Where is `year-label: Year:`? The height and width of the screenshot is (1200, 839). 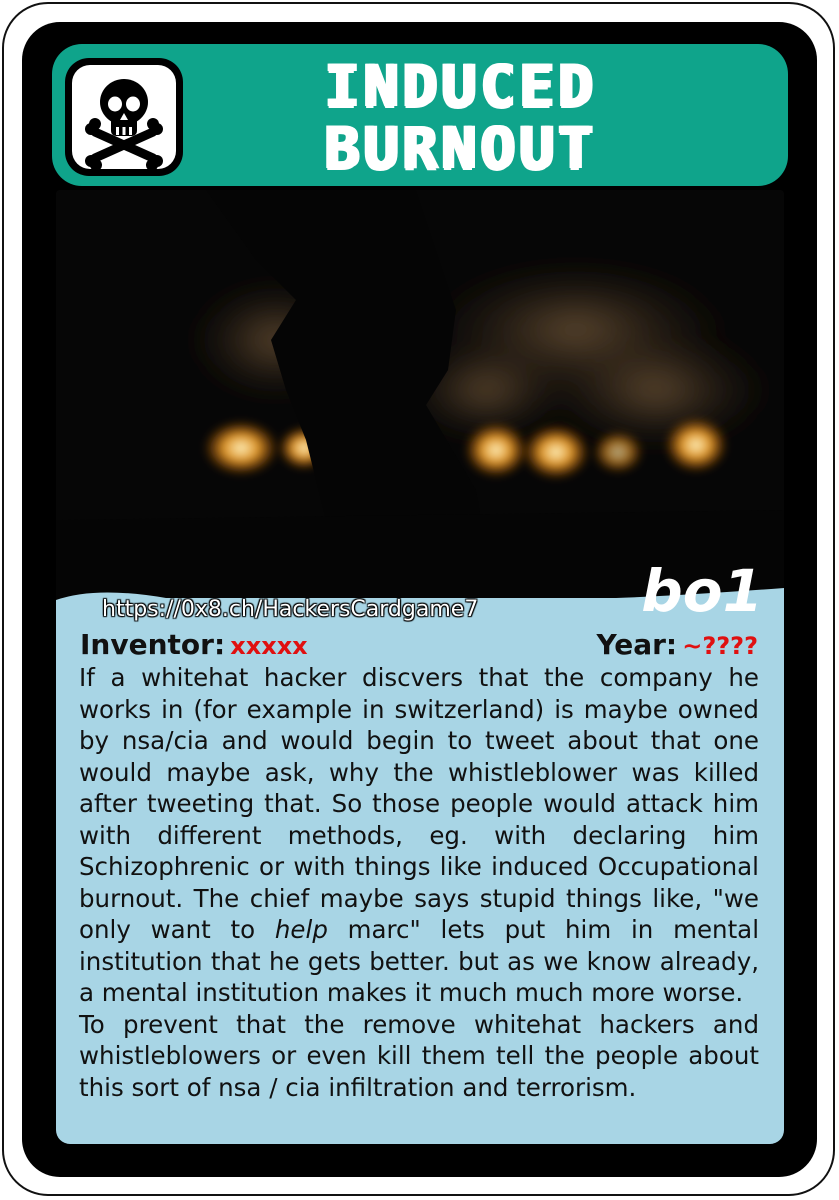
year-label: Year: is located at coordinates (637, 644).